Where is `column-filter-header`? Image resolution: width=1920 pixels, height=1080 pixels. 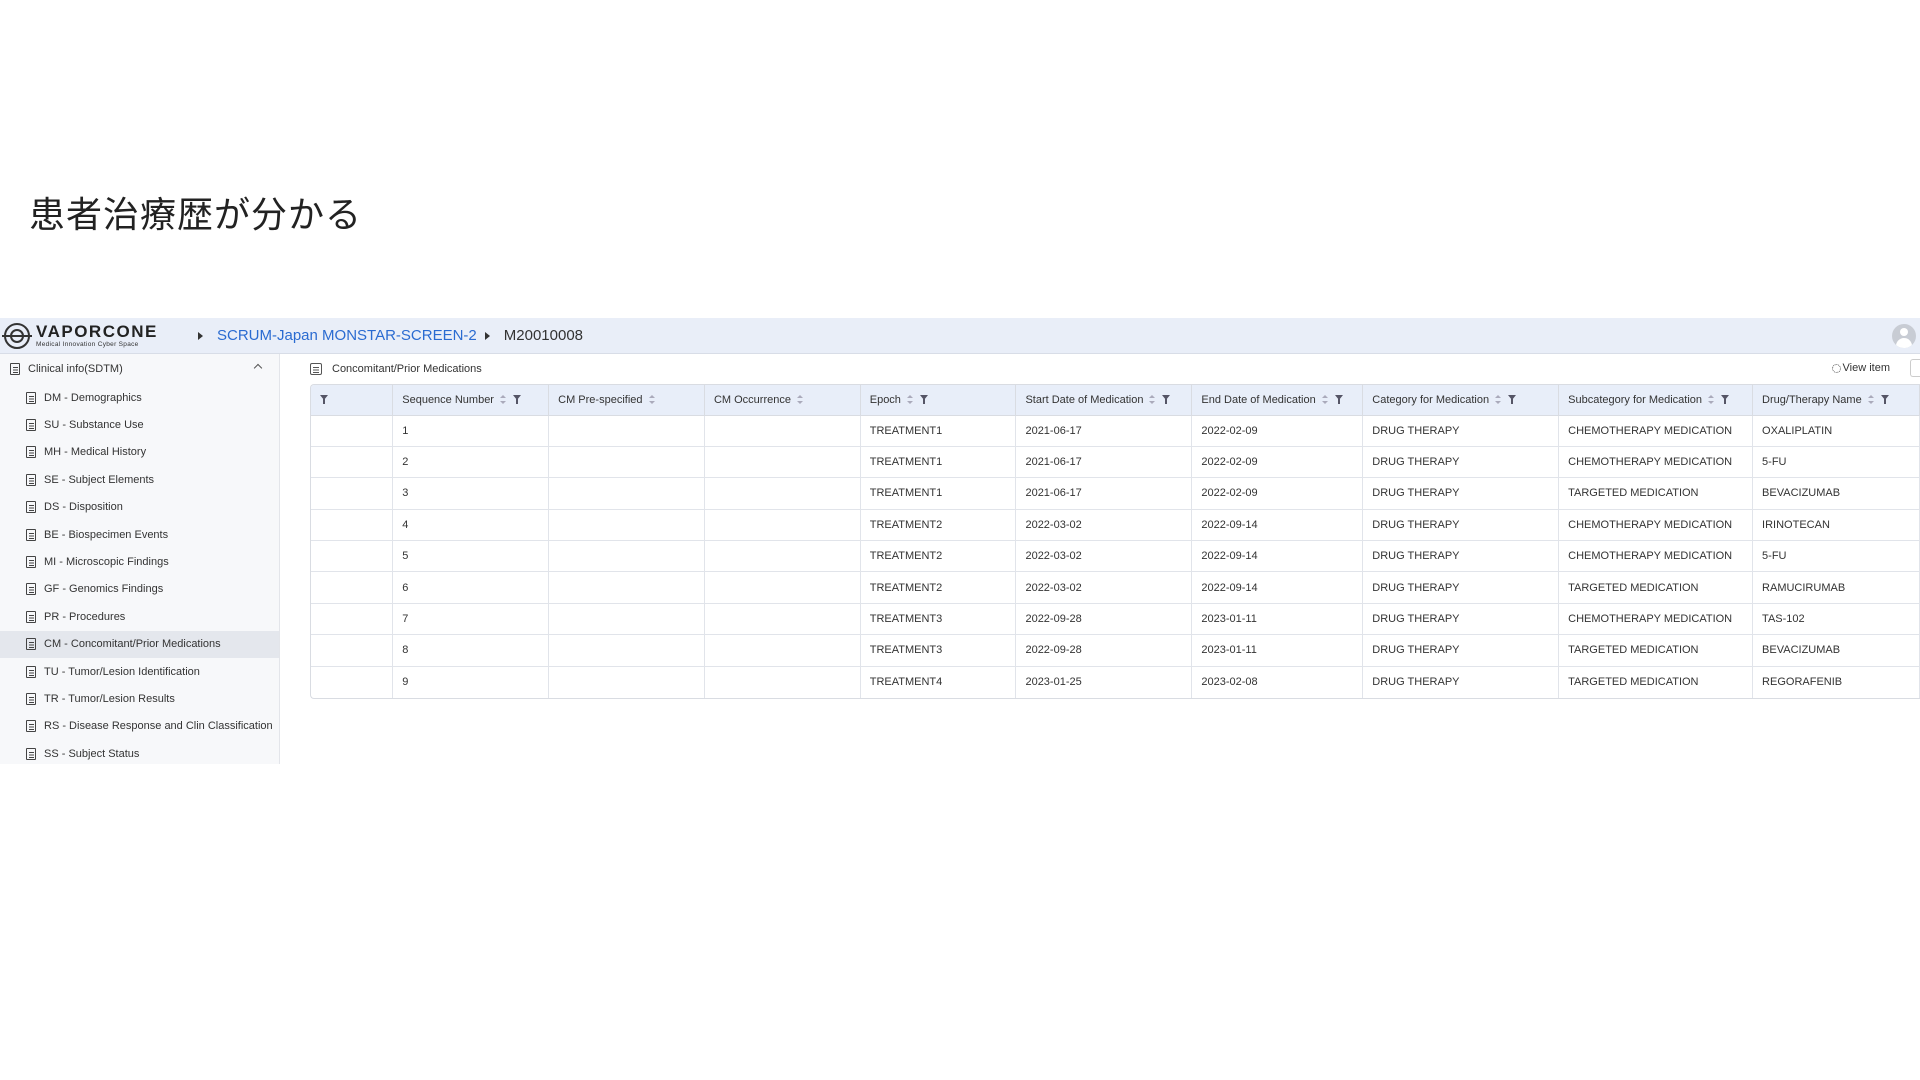
column-filter-header is located at coordinates (352, 400).